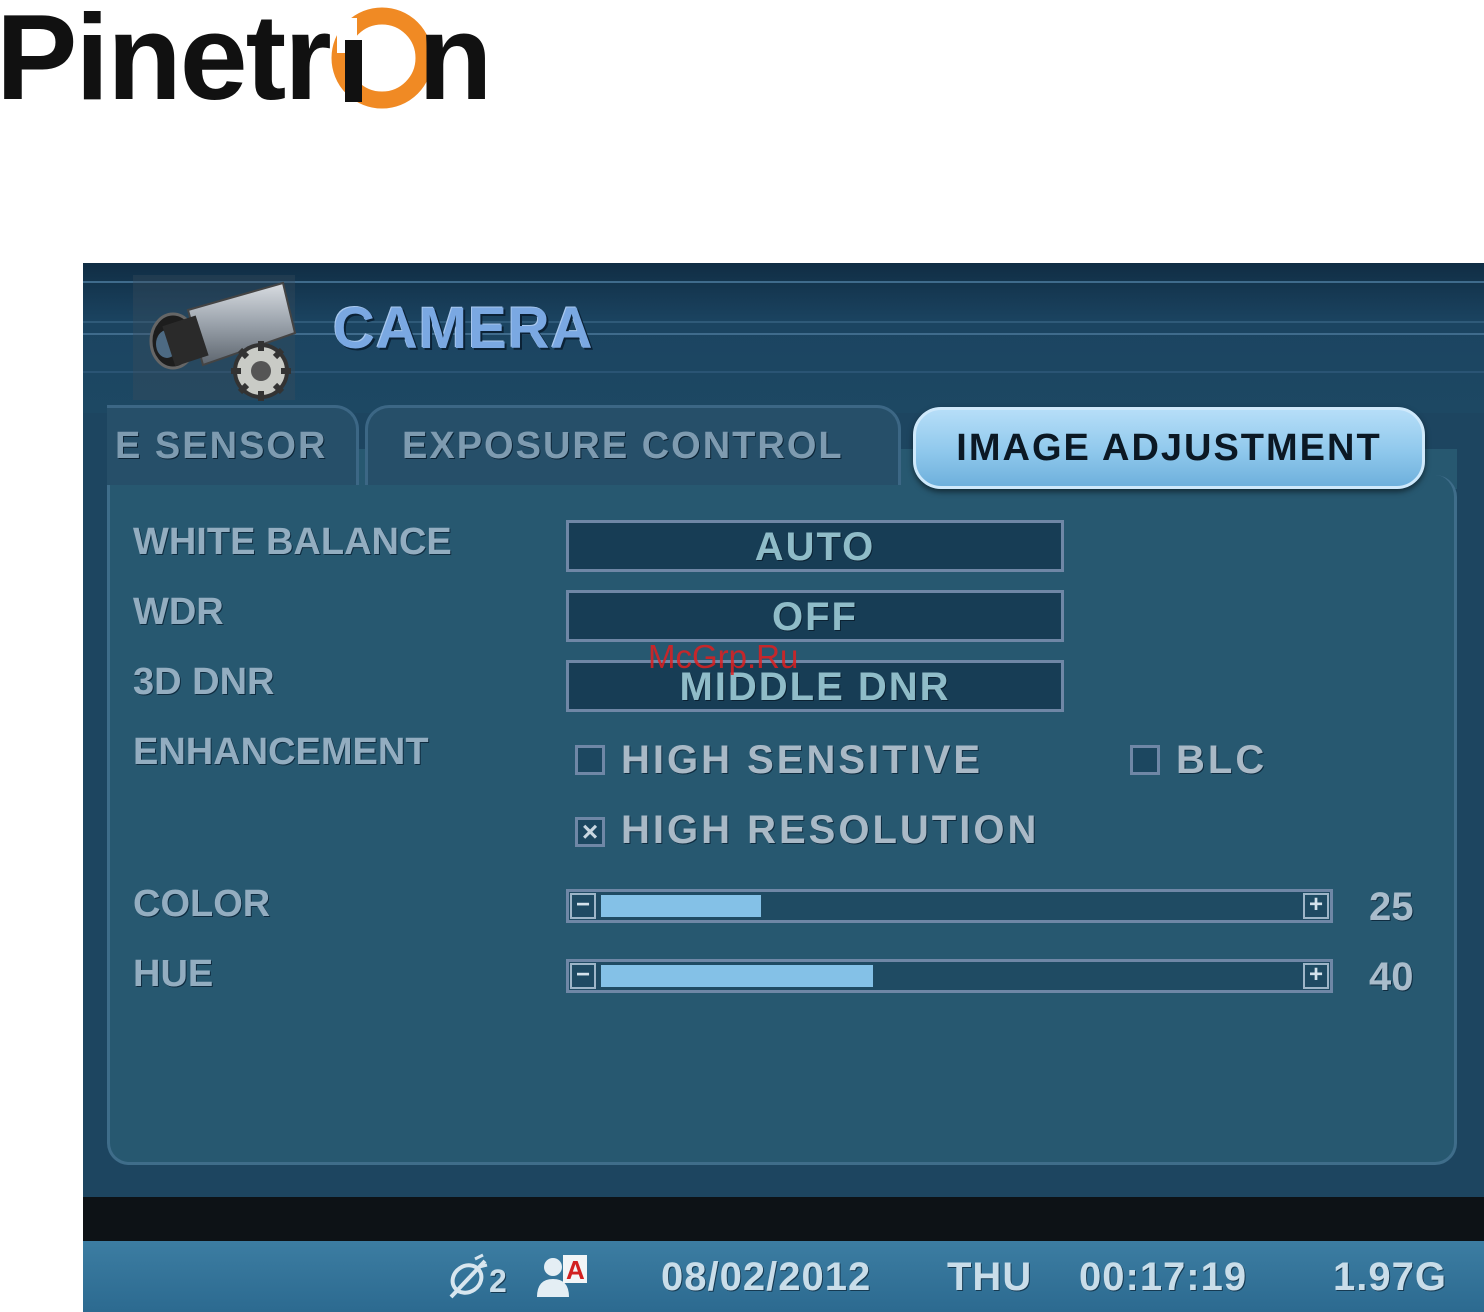 The height and width of the screenshot is (1312, 1484). What do you see at coordinates (165, 57) in the screenshot?
I see `svg-text: Pinetr` at bounding box center [165, 57].